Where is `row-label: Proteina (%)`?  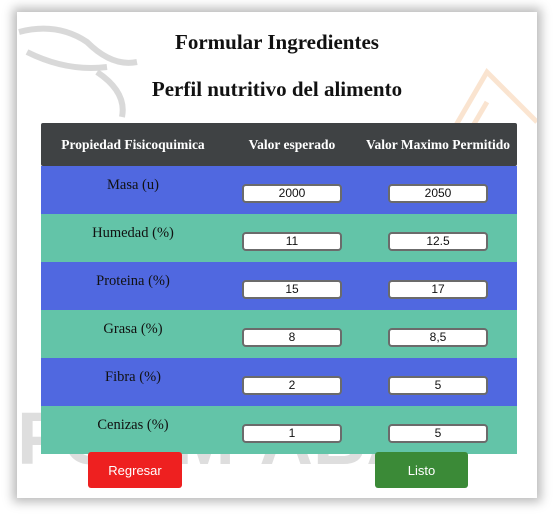 row-label: Proteina (%) is located at coordinates (133, 280).